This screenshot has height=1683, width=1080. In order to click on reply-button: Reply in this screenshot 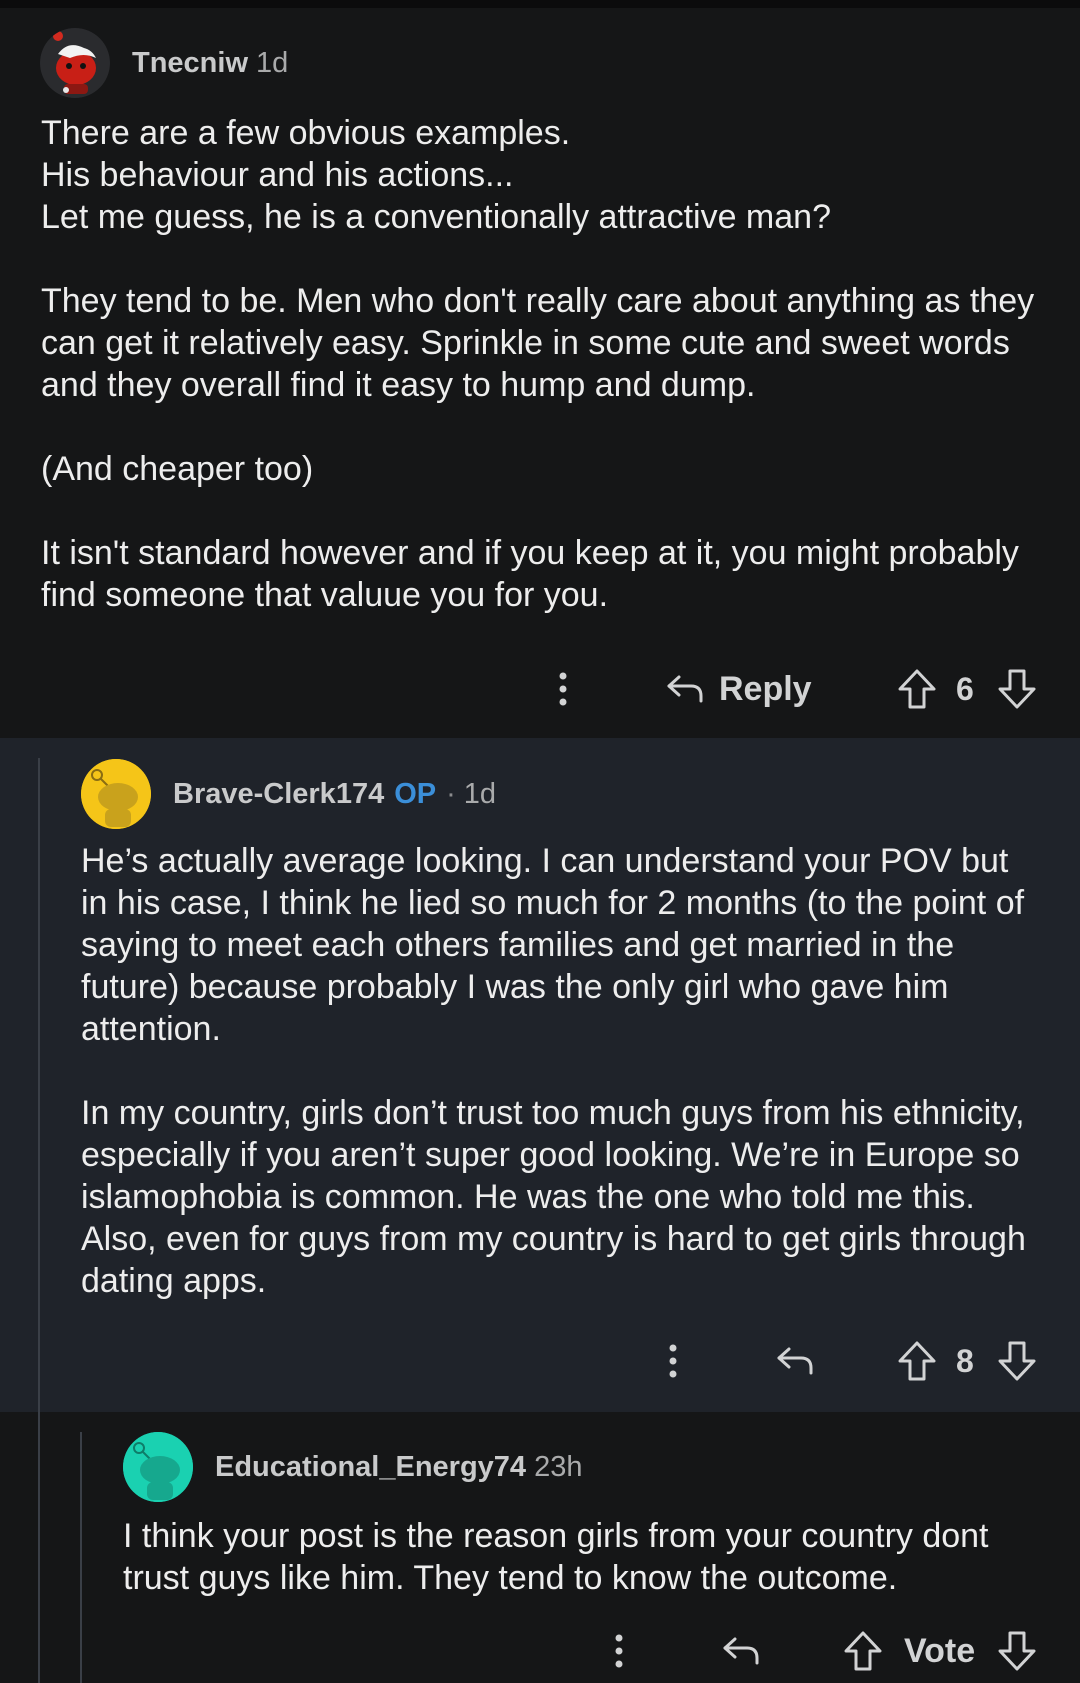, I will do `click(738, 689)`.